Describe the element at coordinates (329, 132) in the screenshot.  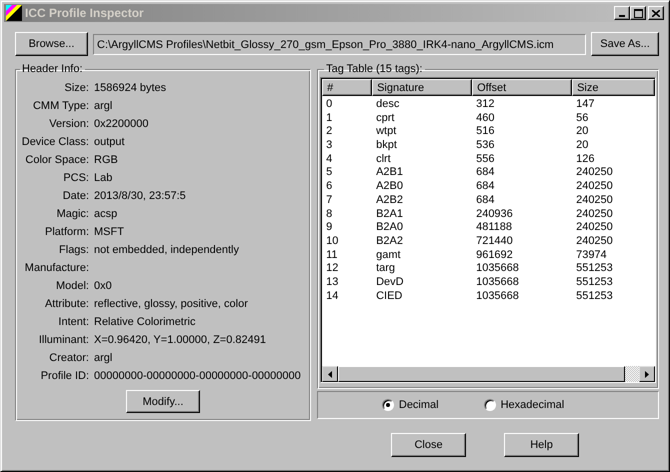
I see `table-cell-text: 2` at that location.